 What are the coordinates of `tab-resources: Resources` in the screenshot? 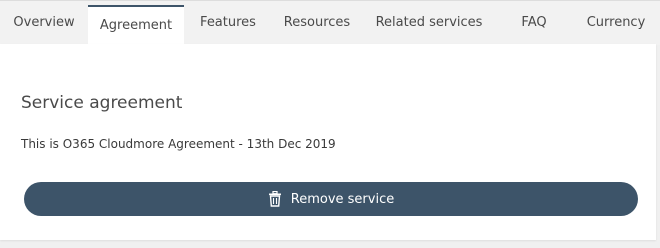 It's located at (317, 23).